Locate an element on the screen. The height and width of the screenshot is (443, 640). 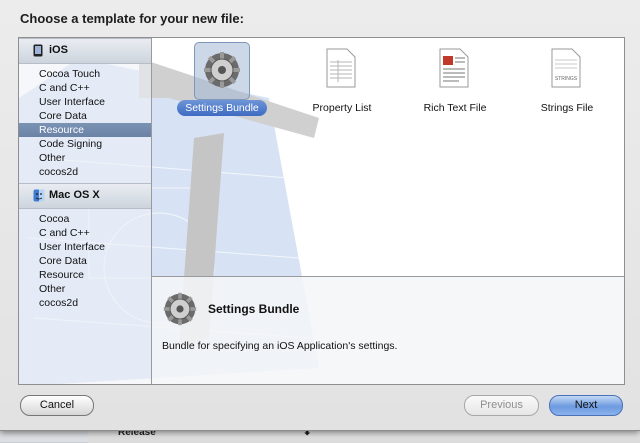
previous-button: Previous is located at coordinates (501, 405).